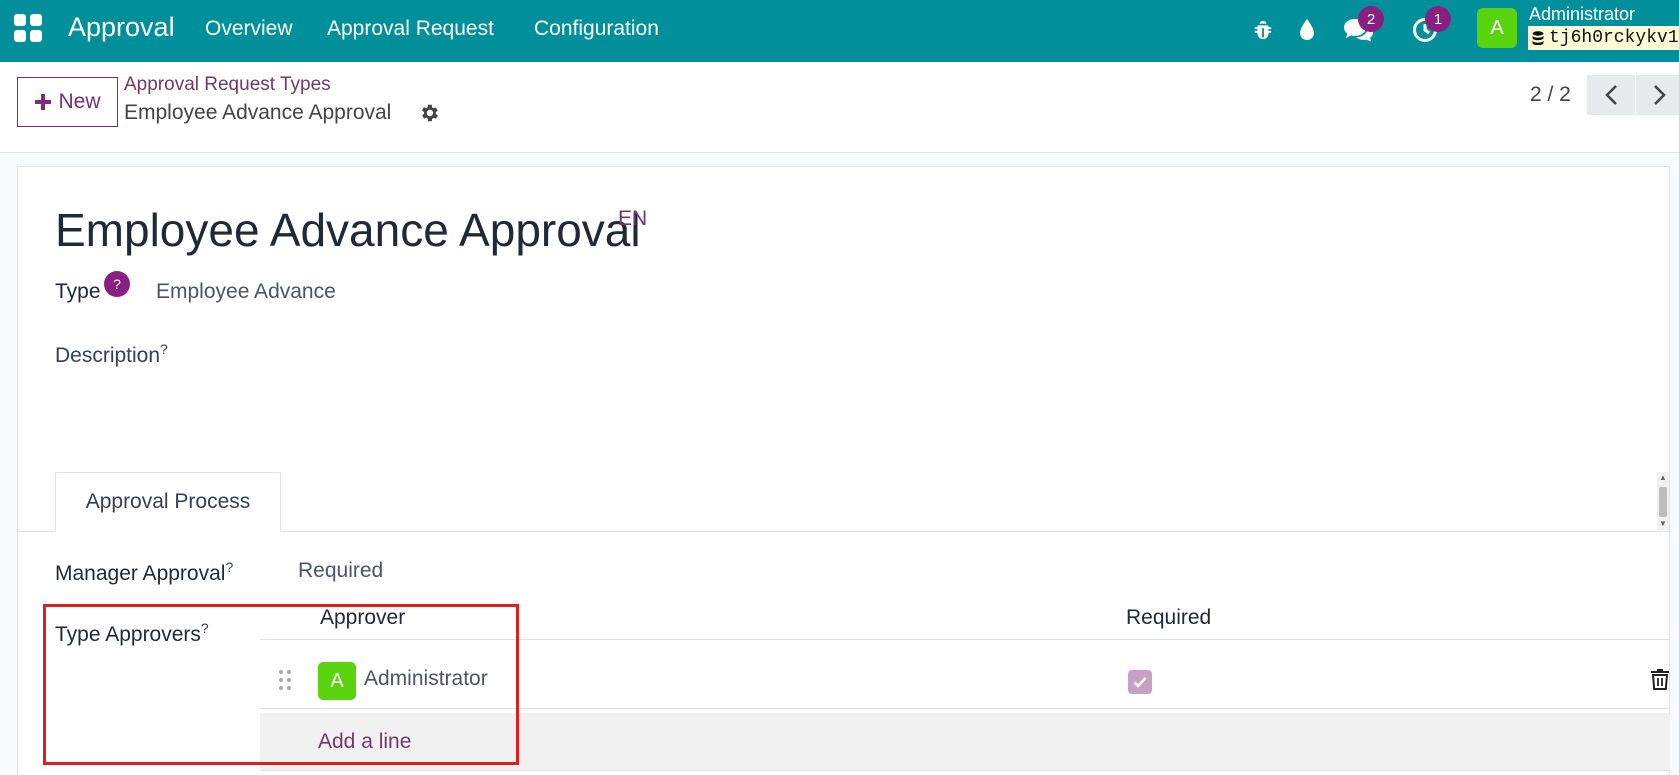 The image size is (1679, 775). What do you see at coordinates (1168, 618) in the screenshot?
I see `column-required: Required` at bounding box center [1168, 618].